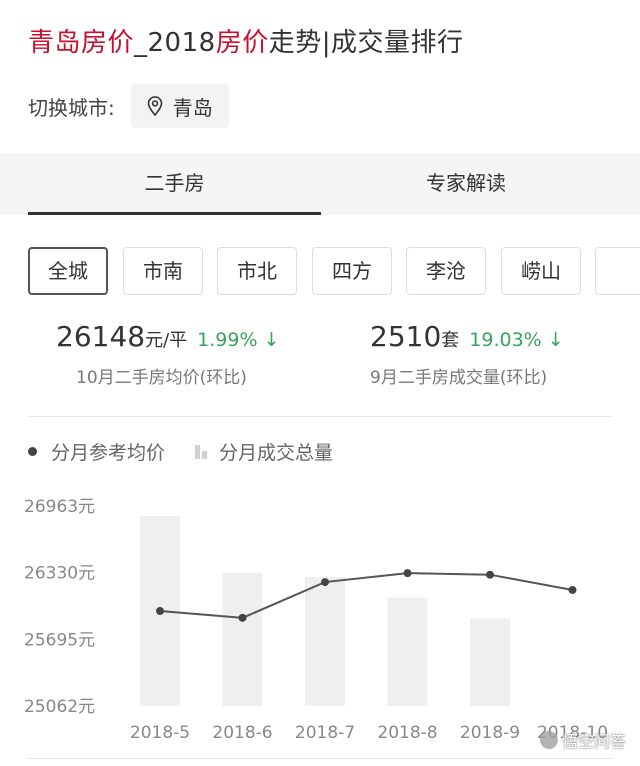 The width and height of the screenshot is (640, 766). I want to click on page-title: 青岛房价_2018房价走势|成交量排行, so click(246, 43).